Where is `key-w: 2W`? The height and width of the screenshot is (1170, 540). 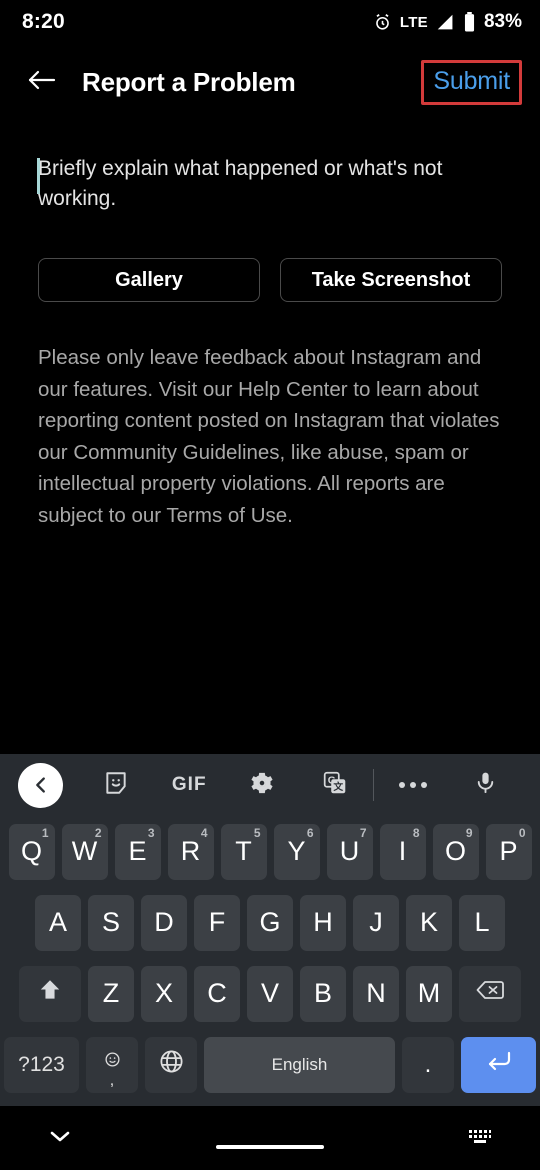
key-w: 2W is located at coordinates (84, 851).